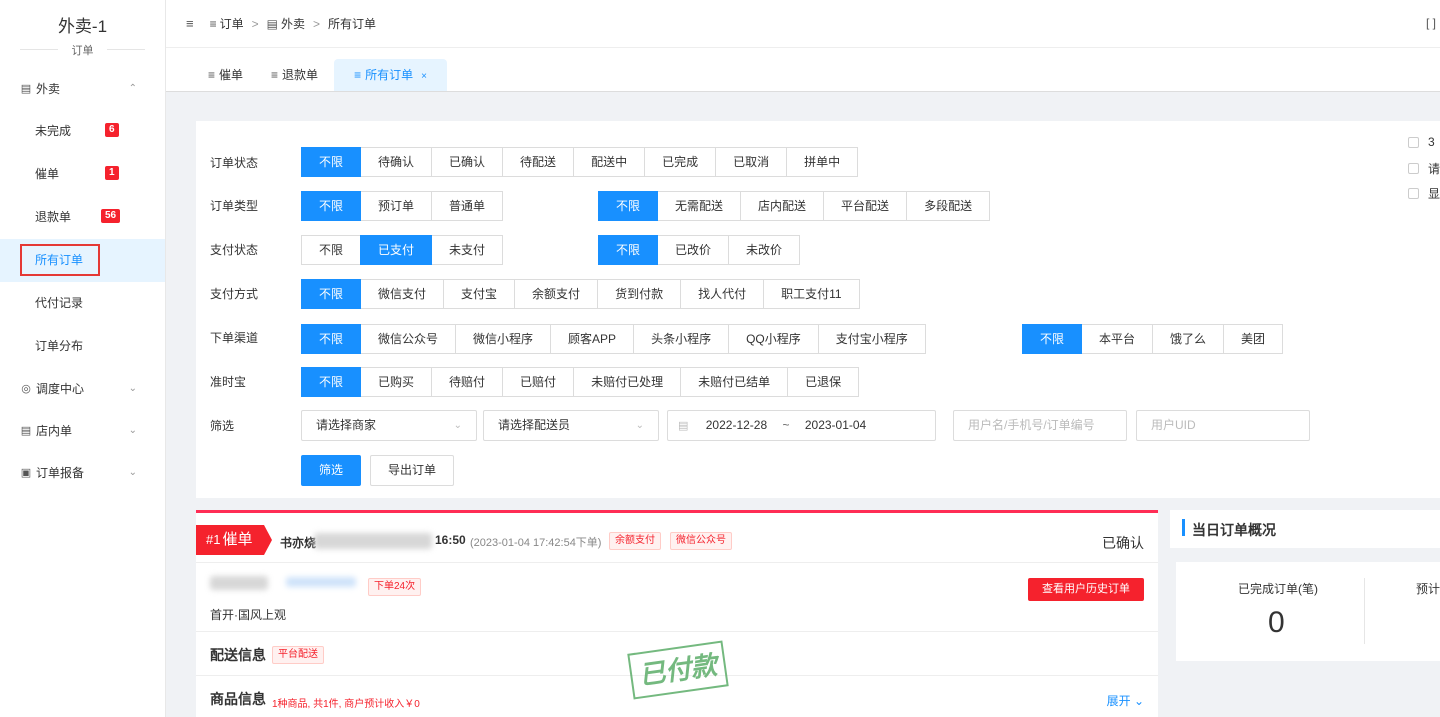  Describe the element at coordinates (395, 587) in the screenshot. I see `order-count-tag: 下单24次` at that location.